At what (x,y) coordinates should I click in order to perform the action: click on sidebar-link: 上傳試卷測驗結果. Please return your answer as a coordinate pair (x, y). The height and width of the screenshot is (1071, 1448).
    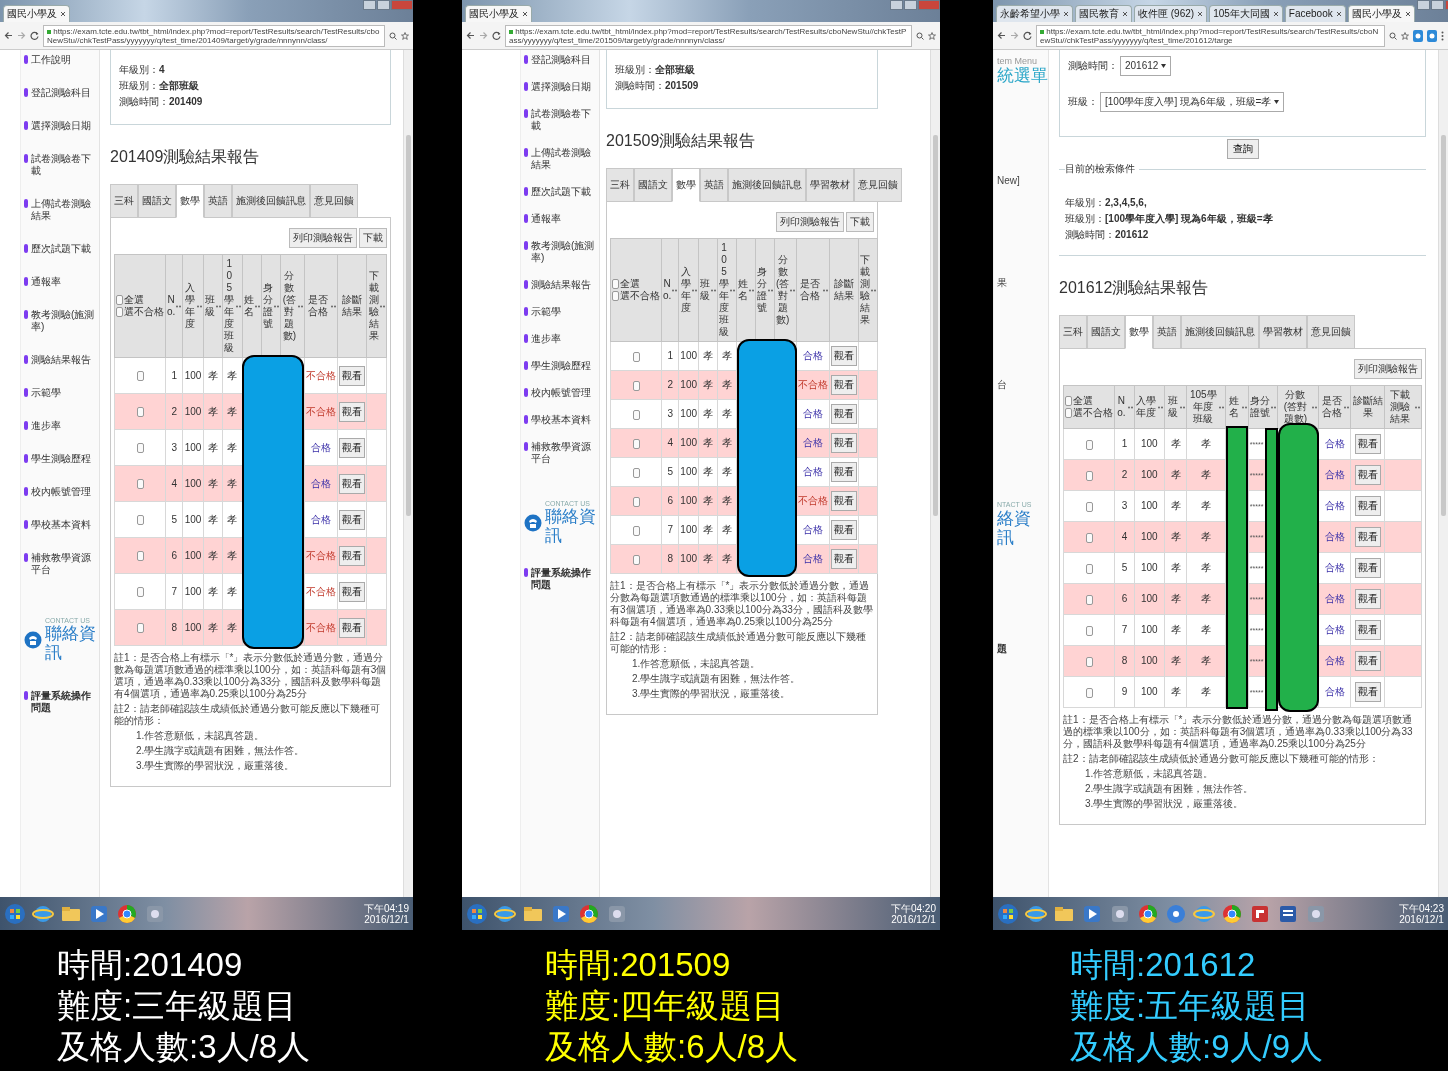
    Looking at the image, I should click on (560, 159).